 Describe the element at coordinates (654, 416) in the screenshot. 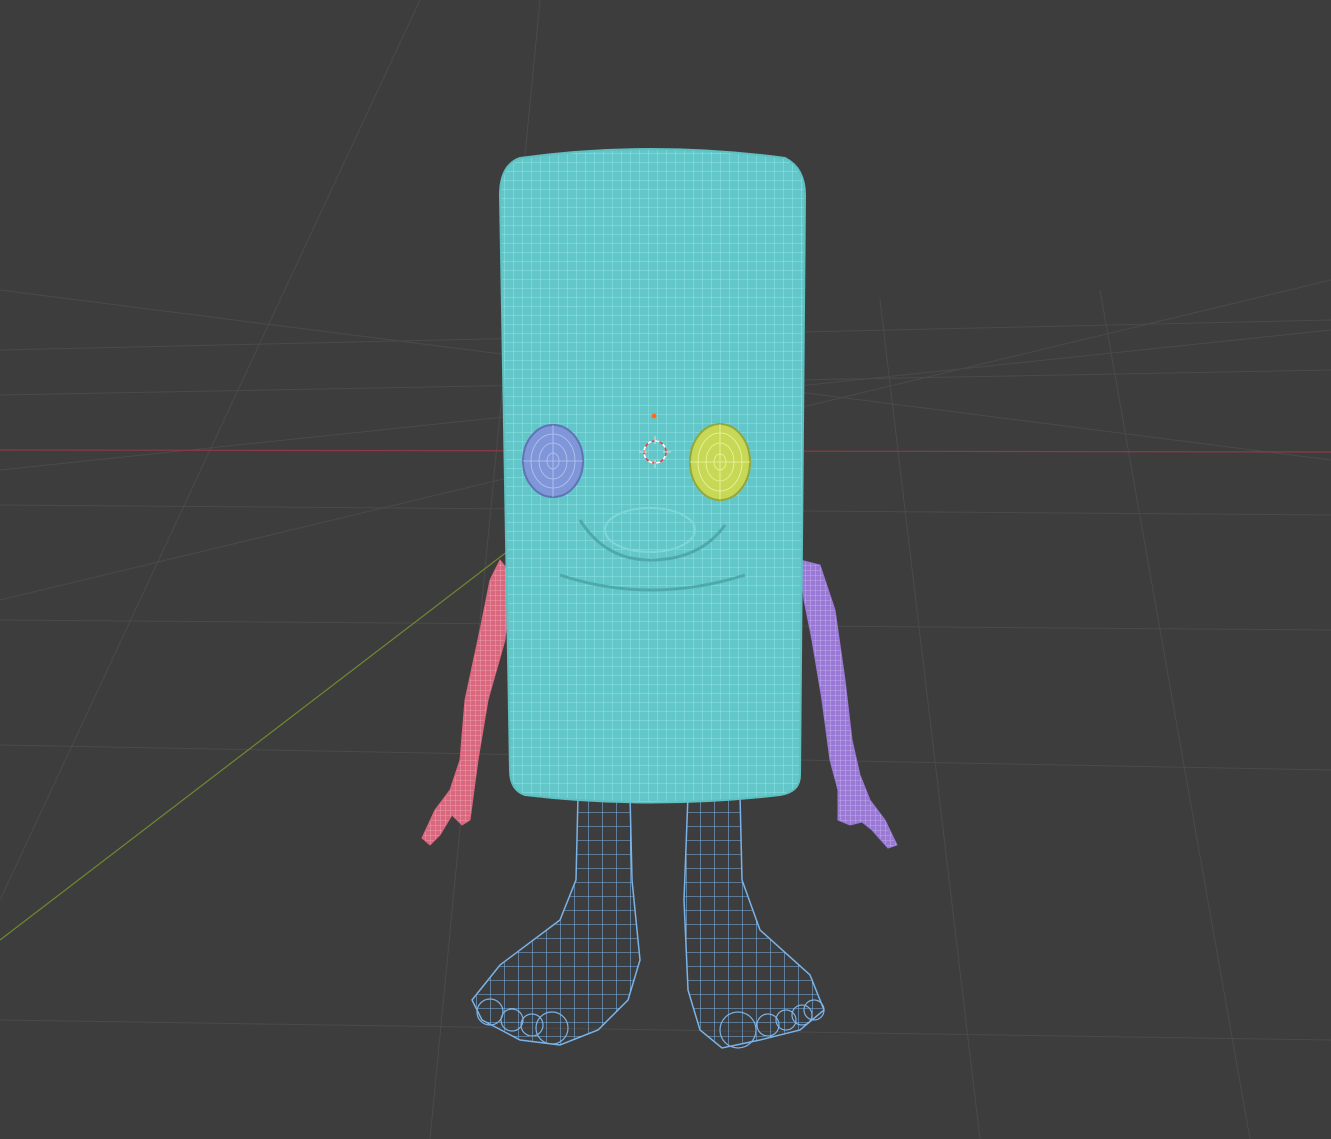

I see `origin-marker-icon` at that location.